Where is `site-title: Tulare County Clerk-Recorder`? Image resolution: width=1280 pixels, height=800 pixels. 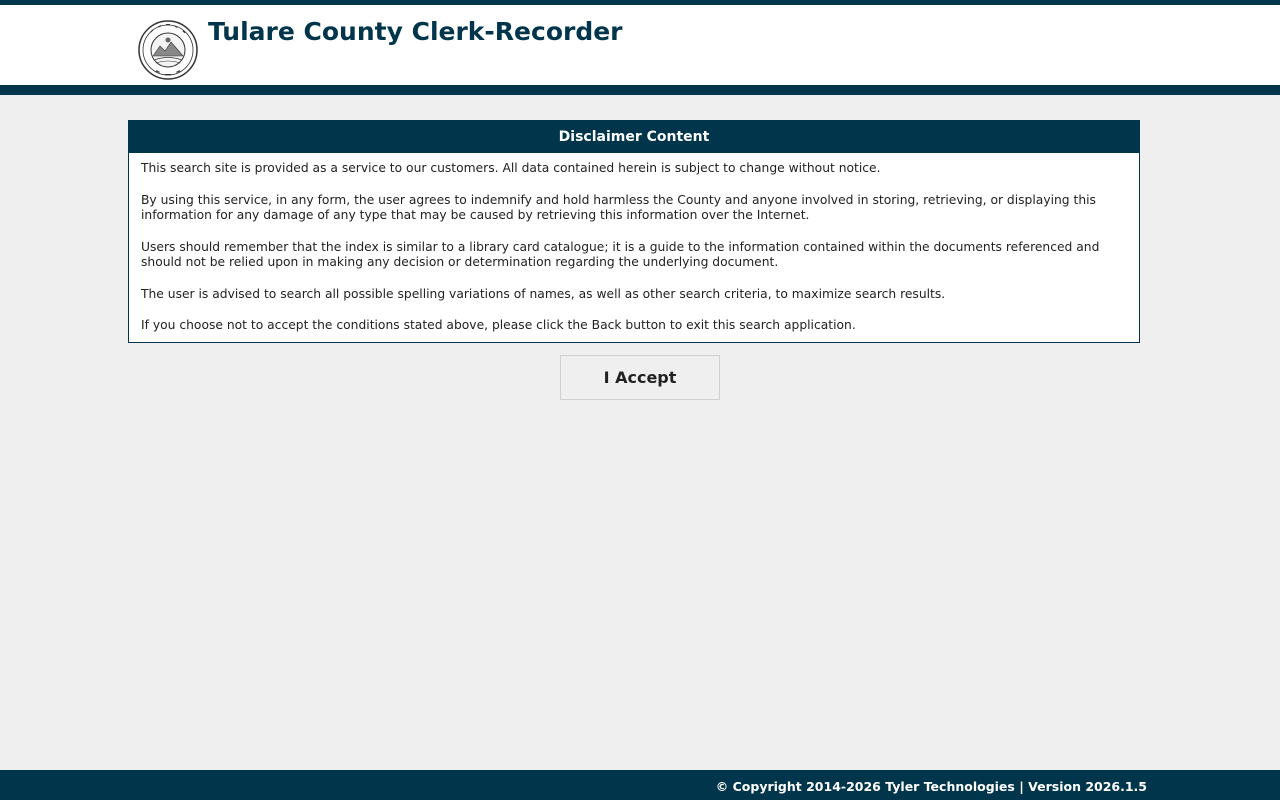 site-title: Tulare County Clerk-Recorder is located at coordinates (415, 31).